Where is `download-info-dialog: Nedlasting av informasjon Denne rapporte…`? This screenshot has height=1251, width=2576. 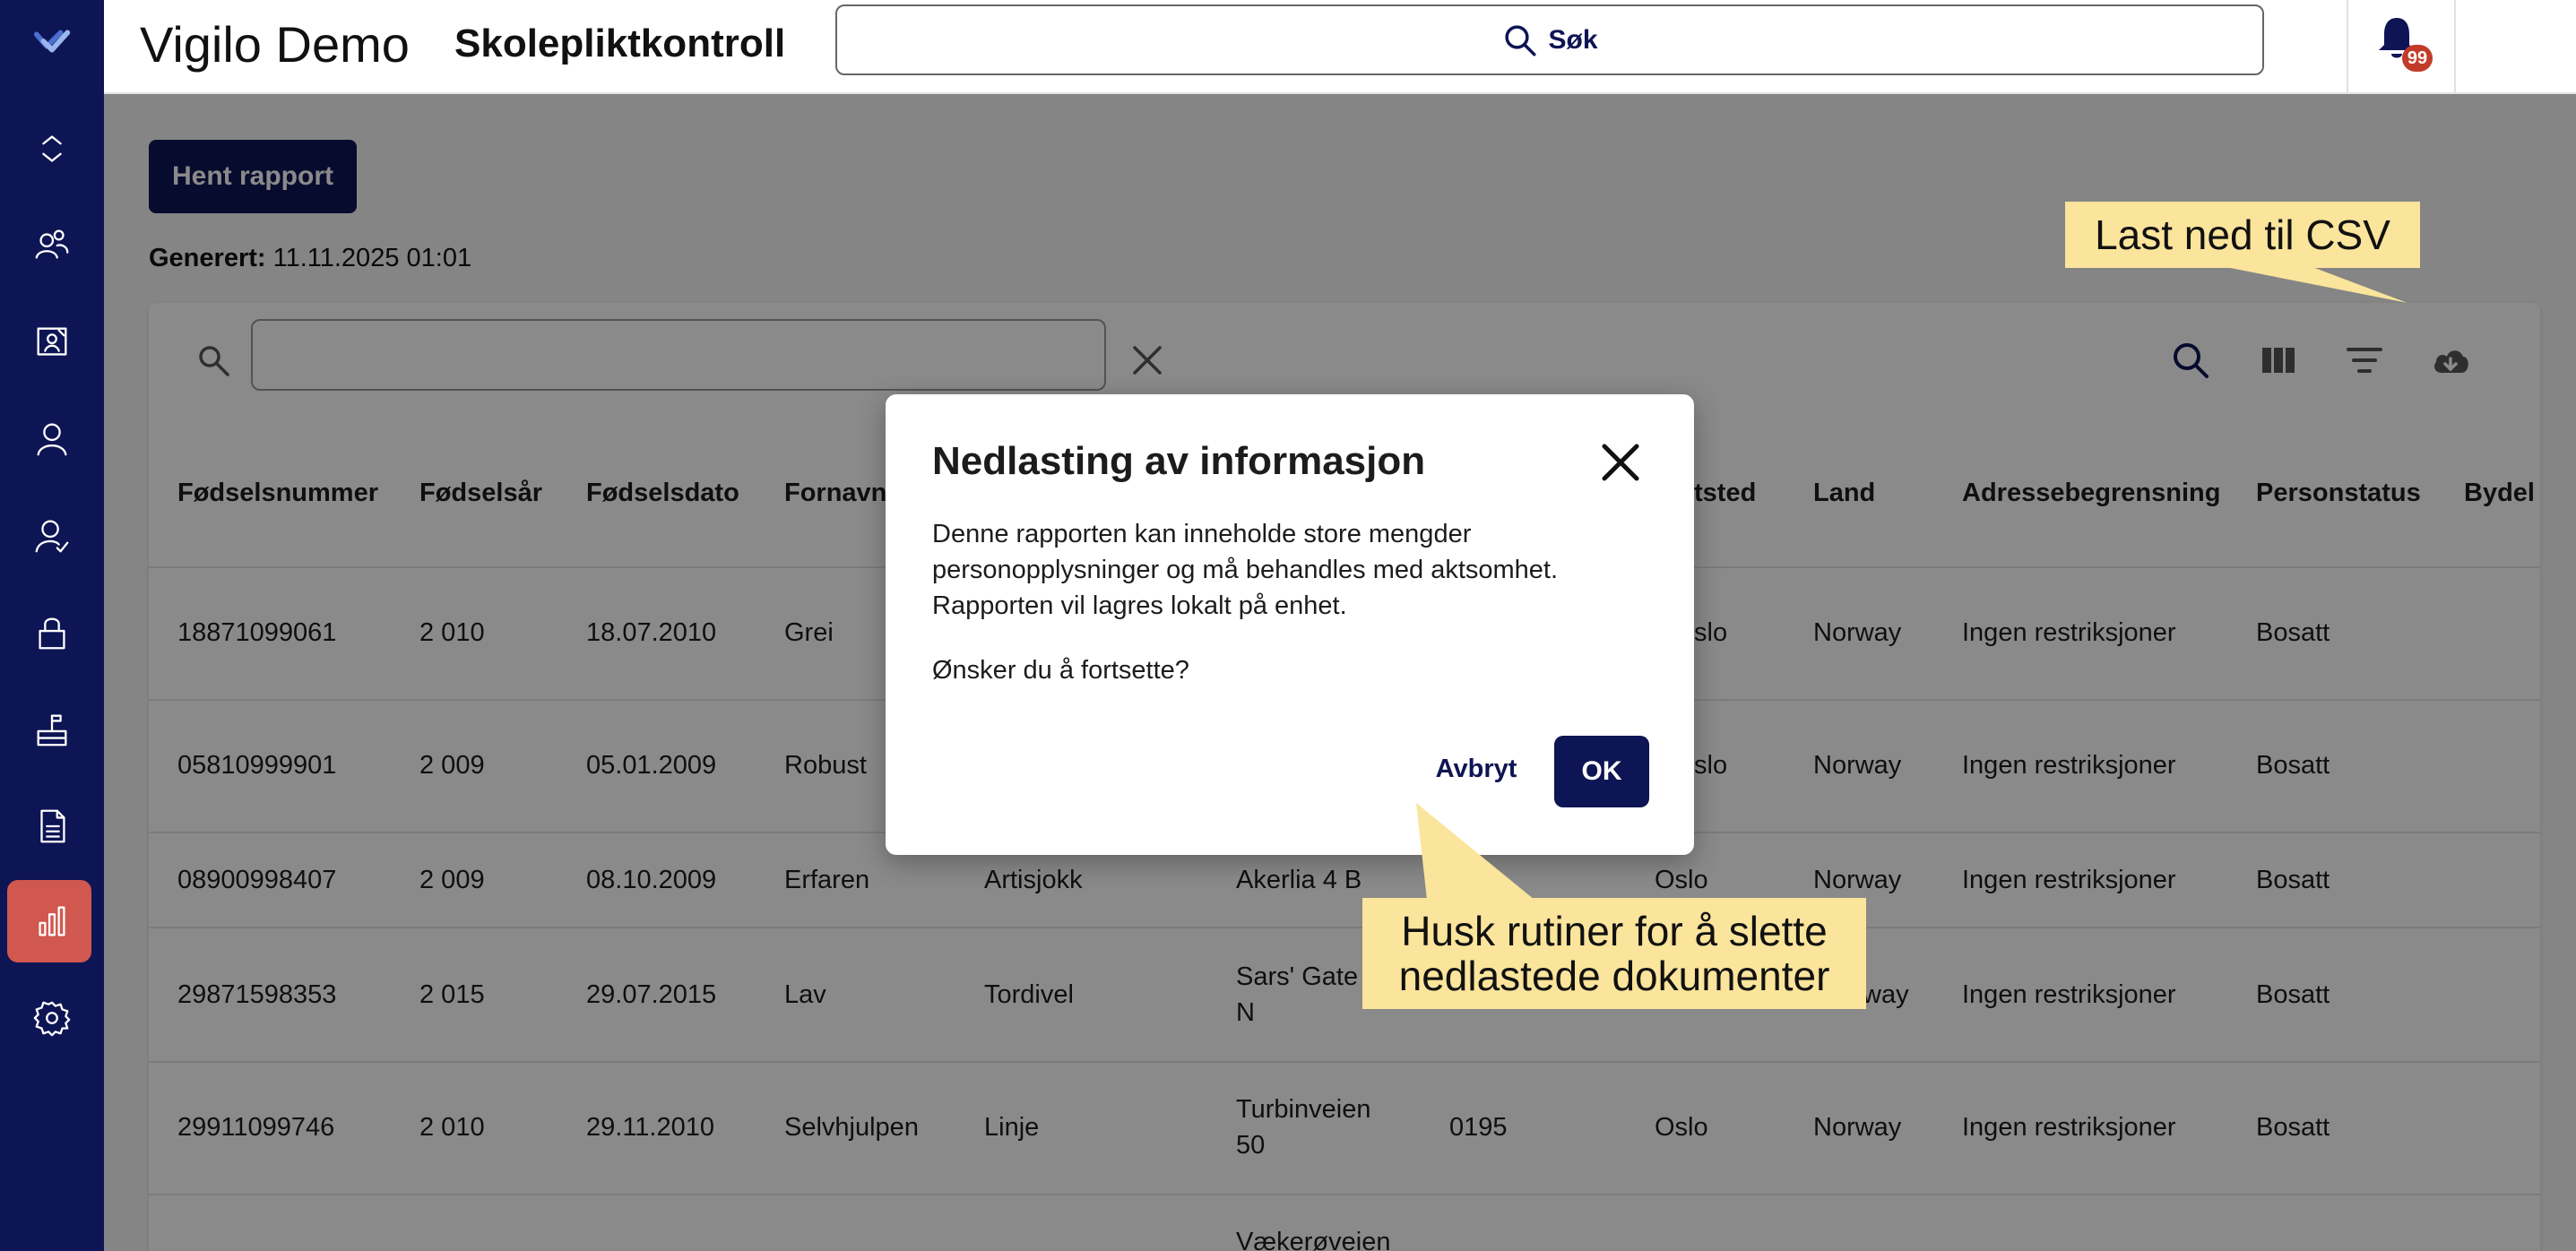 download-info-dialog: Nedlasting av informasjon Denne rapporte… is located at coordinates (1290, 624).